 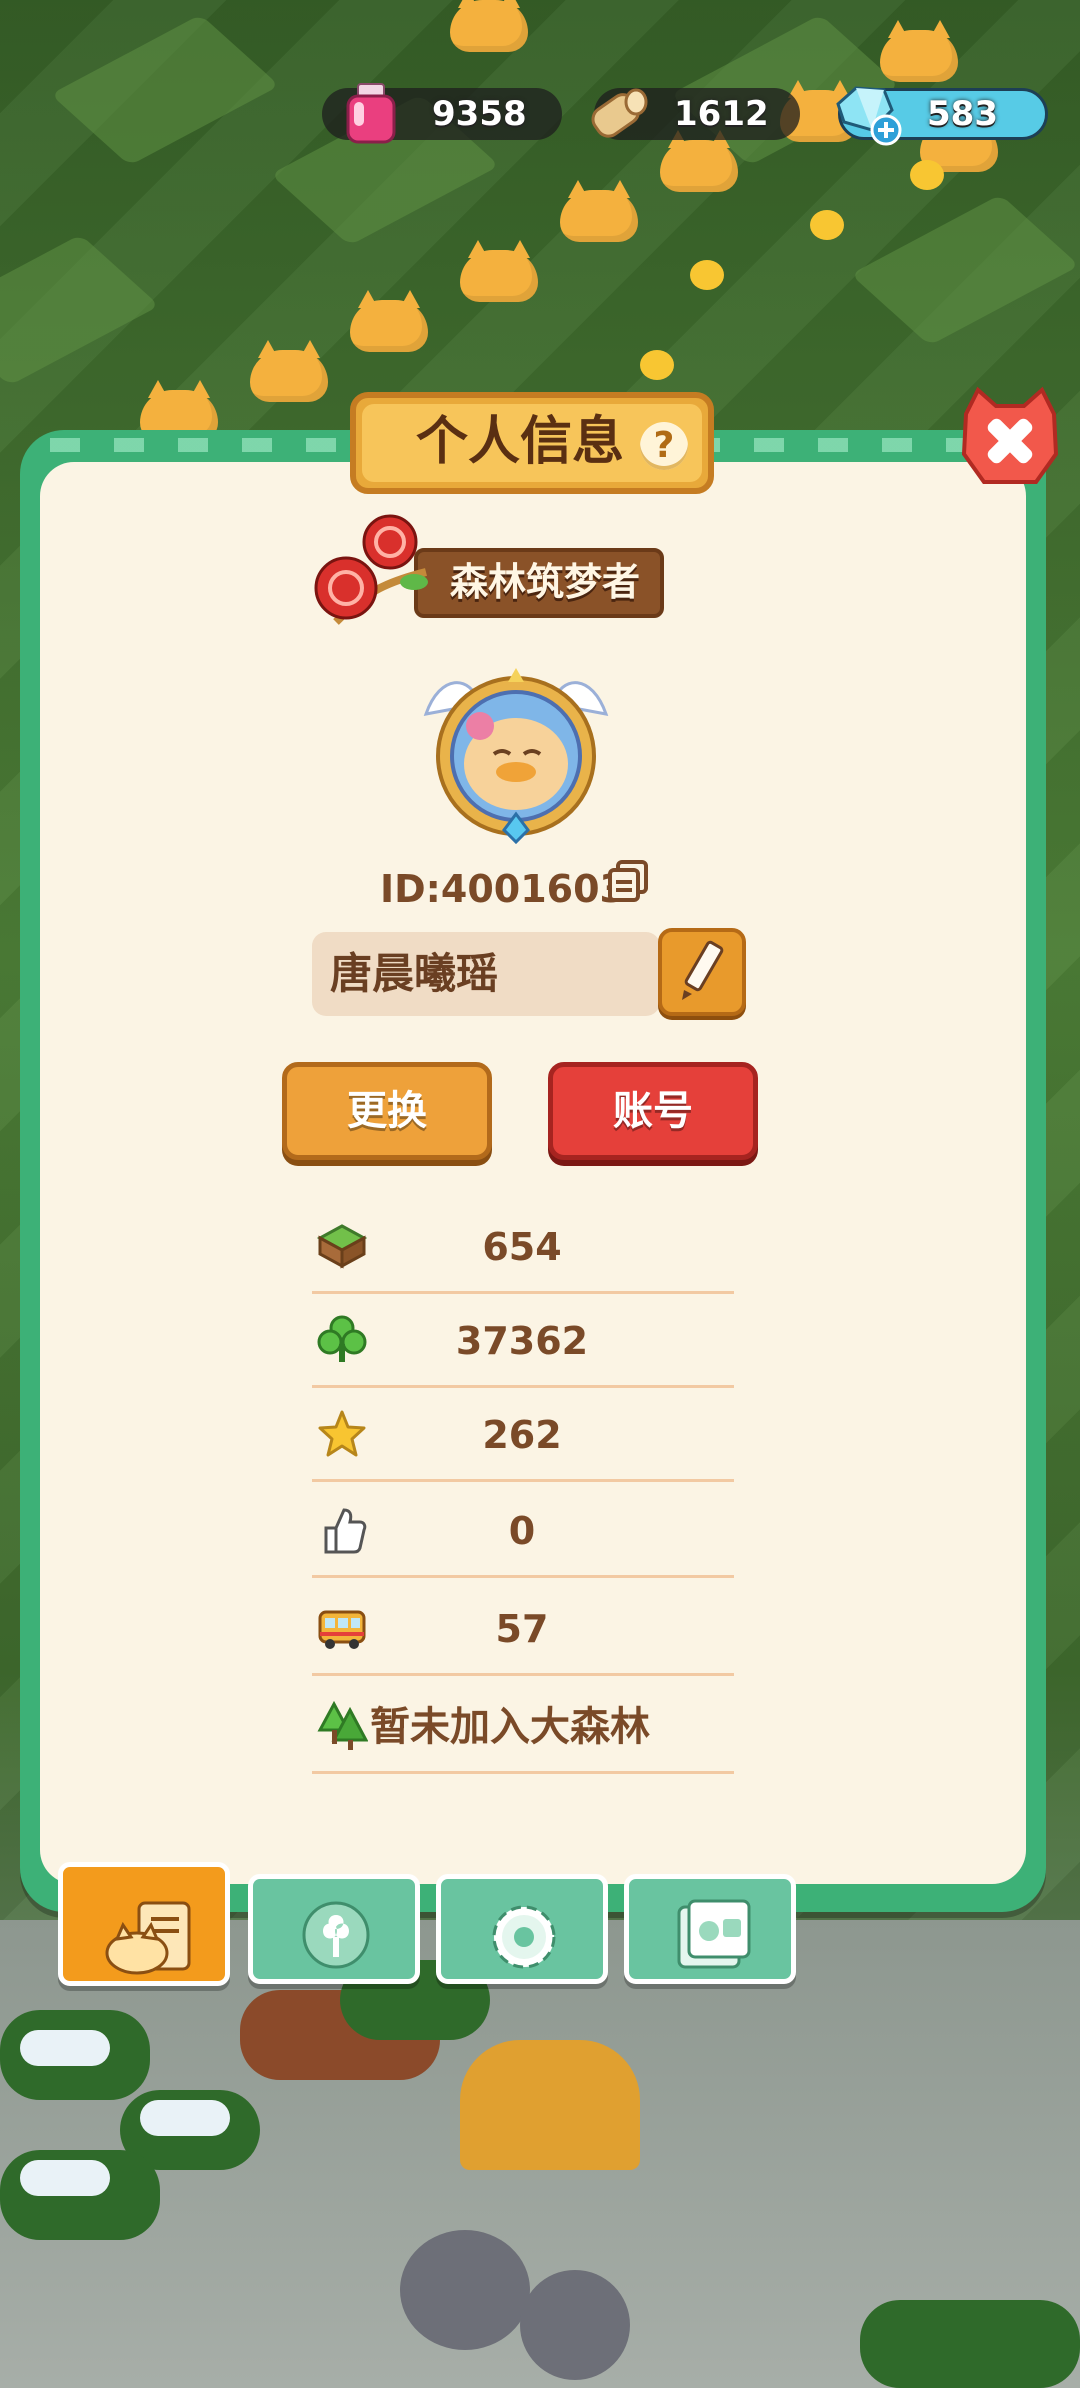 I want to click on rose-emblem-icon, so click(x=371, y=569).